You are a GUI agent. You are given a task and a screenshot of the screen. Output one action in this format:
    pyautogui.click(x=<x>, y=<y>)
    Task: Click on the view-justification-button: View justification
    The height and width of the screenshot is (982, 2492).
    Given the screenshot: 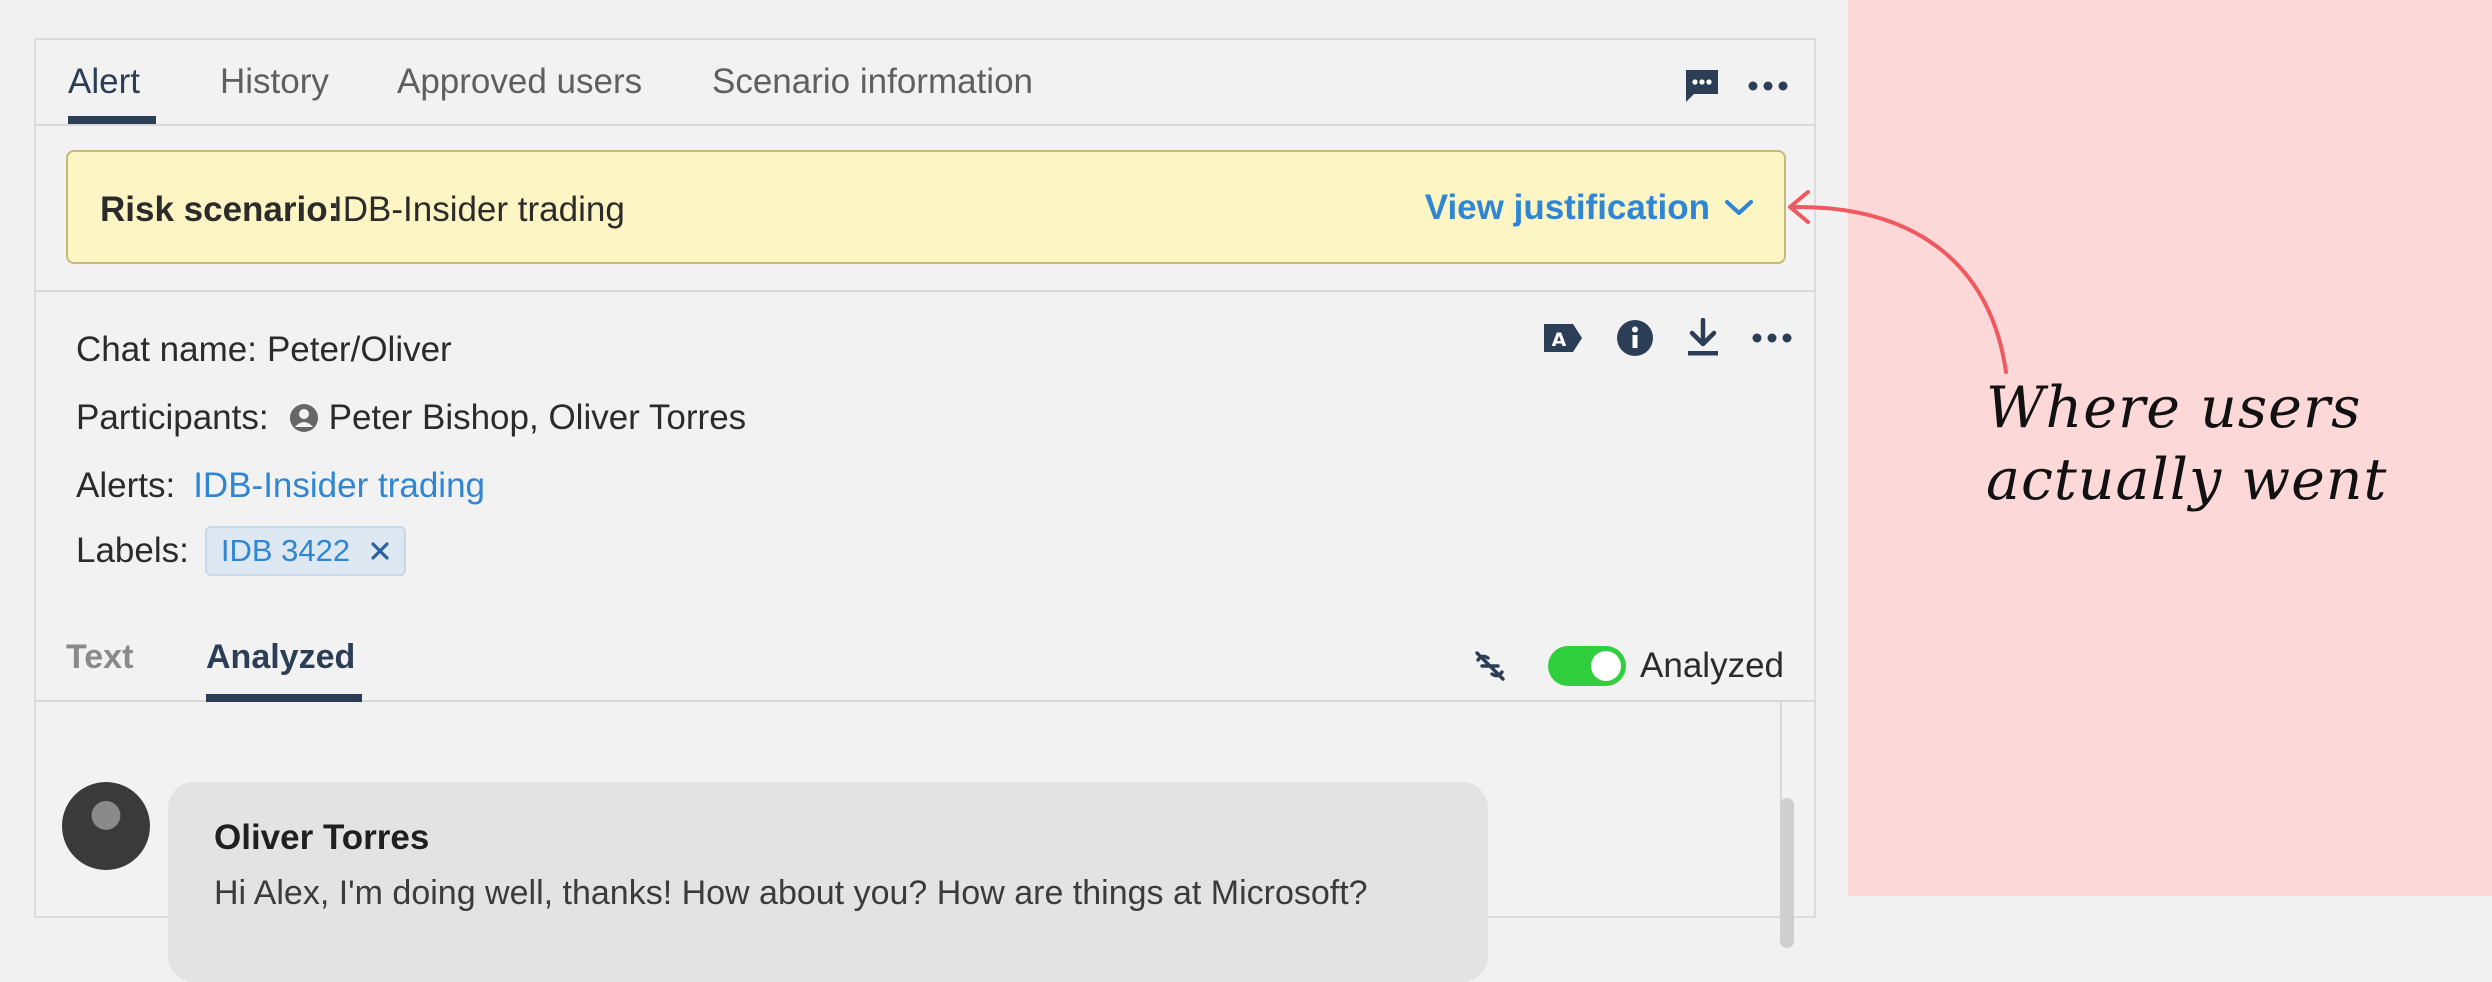 What is the action you would take?
    pyautogui.click(x=1589, y=208)
    